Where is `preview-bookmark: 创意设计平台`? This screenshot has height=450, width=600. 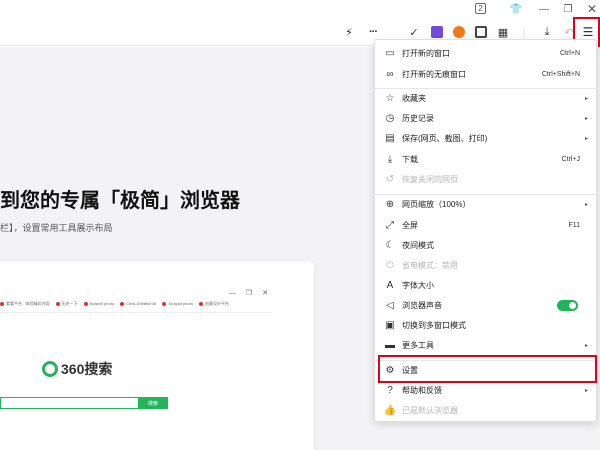 preview-bookmark: 创意设计平台 is located at coordinates (214, 304).